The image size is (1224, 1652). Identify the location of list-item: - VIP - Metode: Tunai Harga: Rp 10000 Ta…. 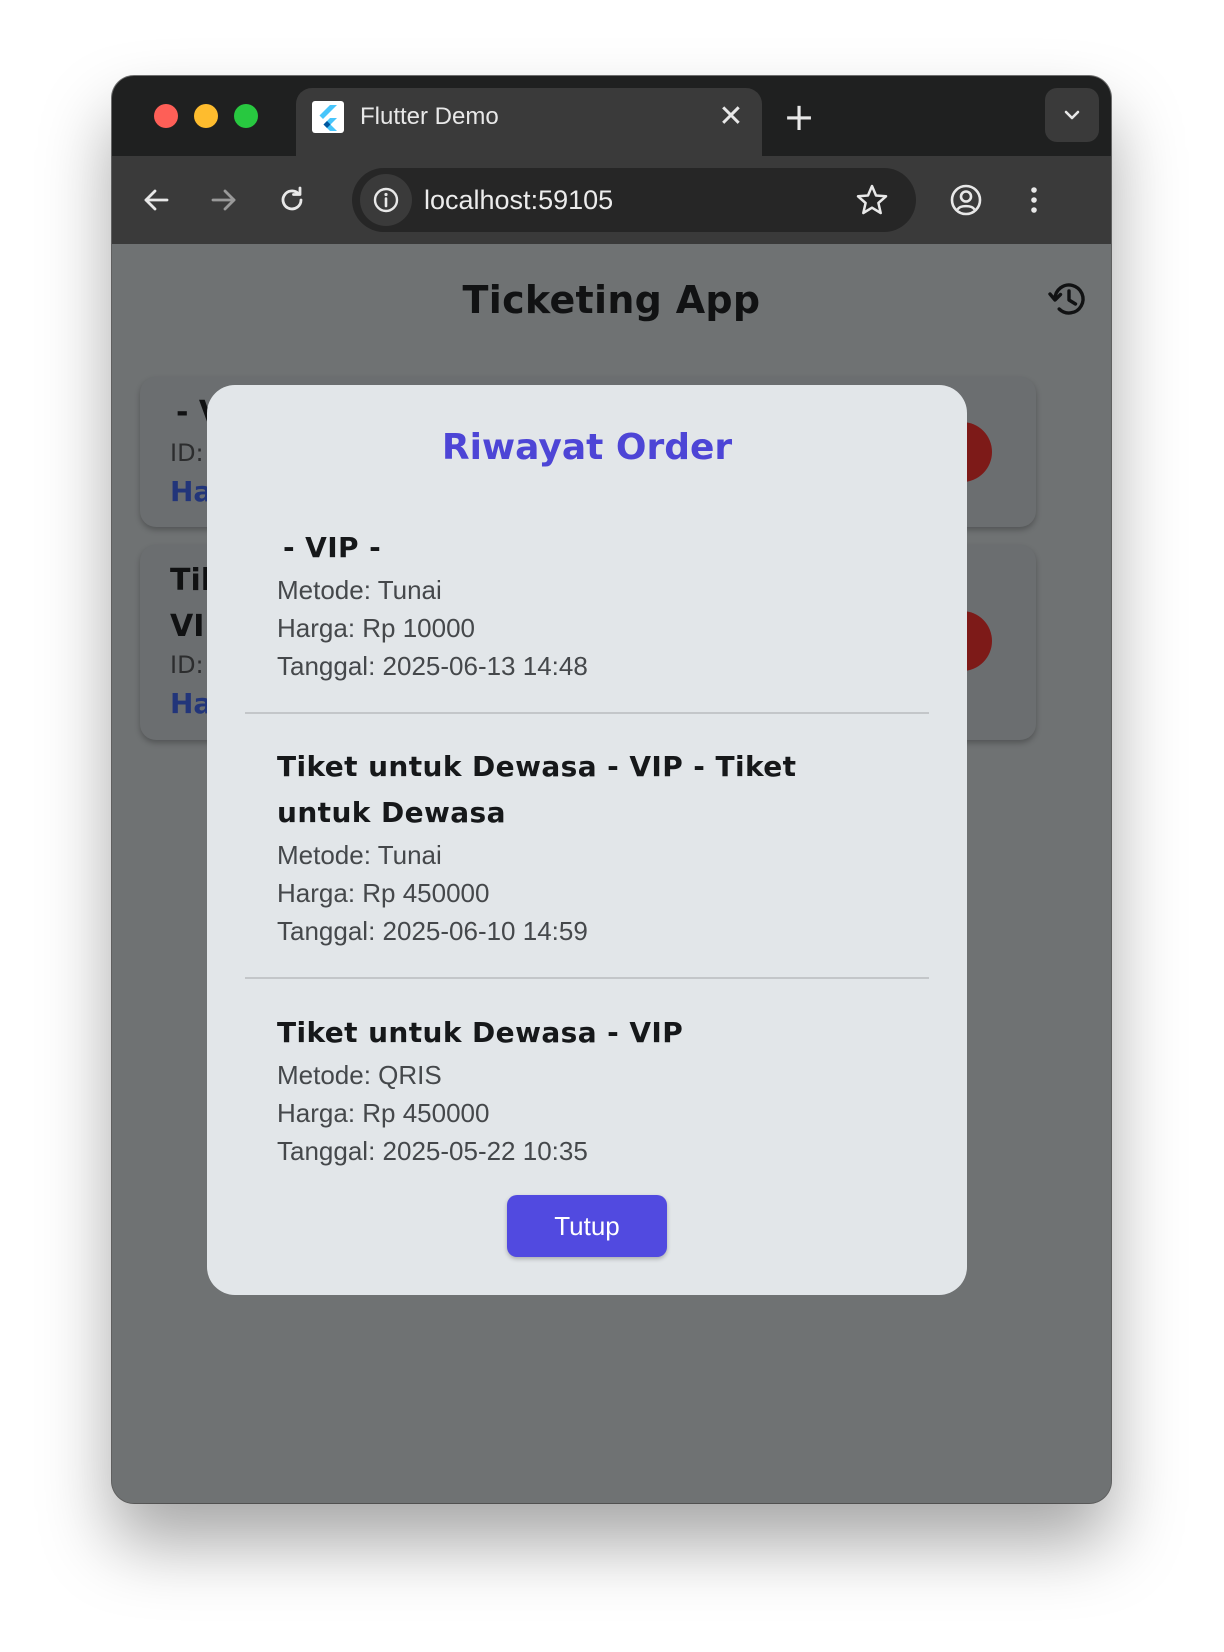
(567, 605).